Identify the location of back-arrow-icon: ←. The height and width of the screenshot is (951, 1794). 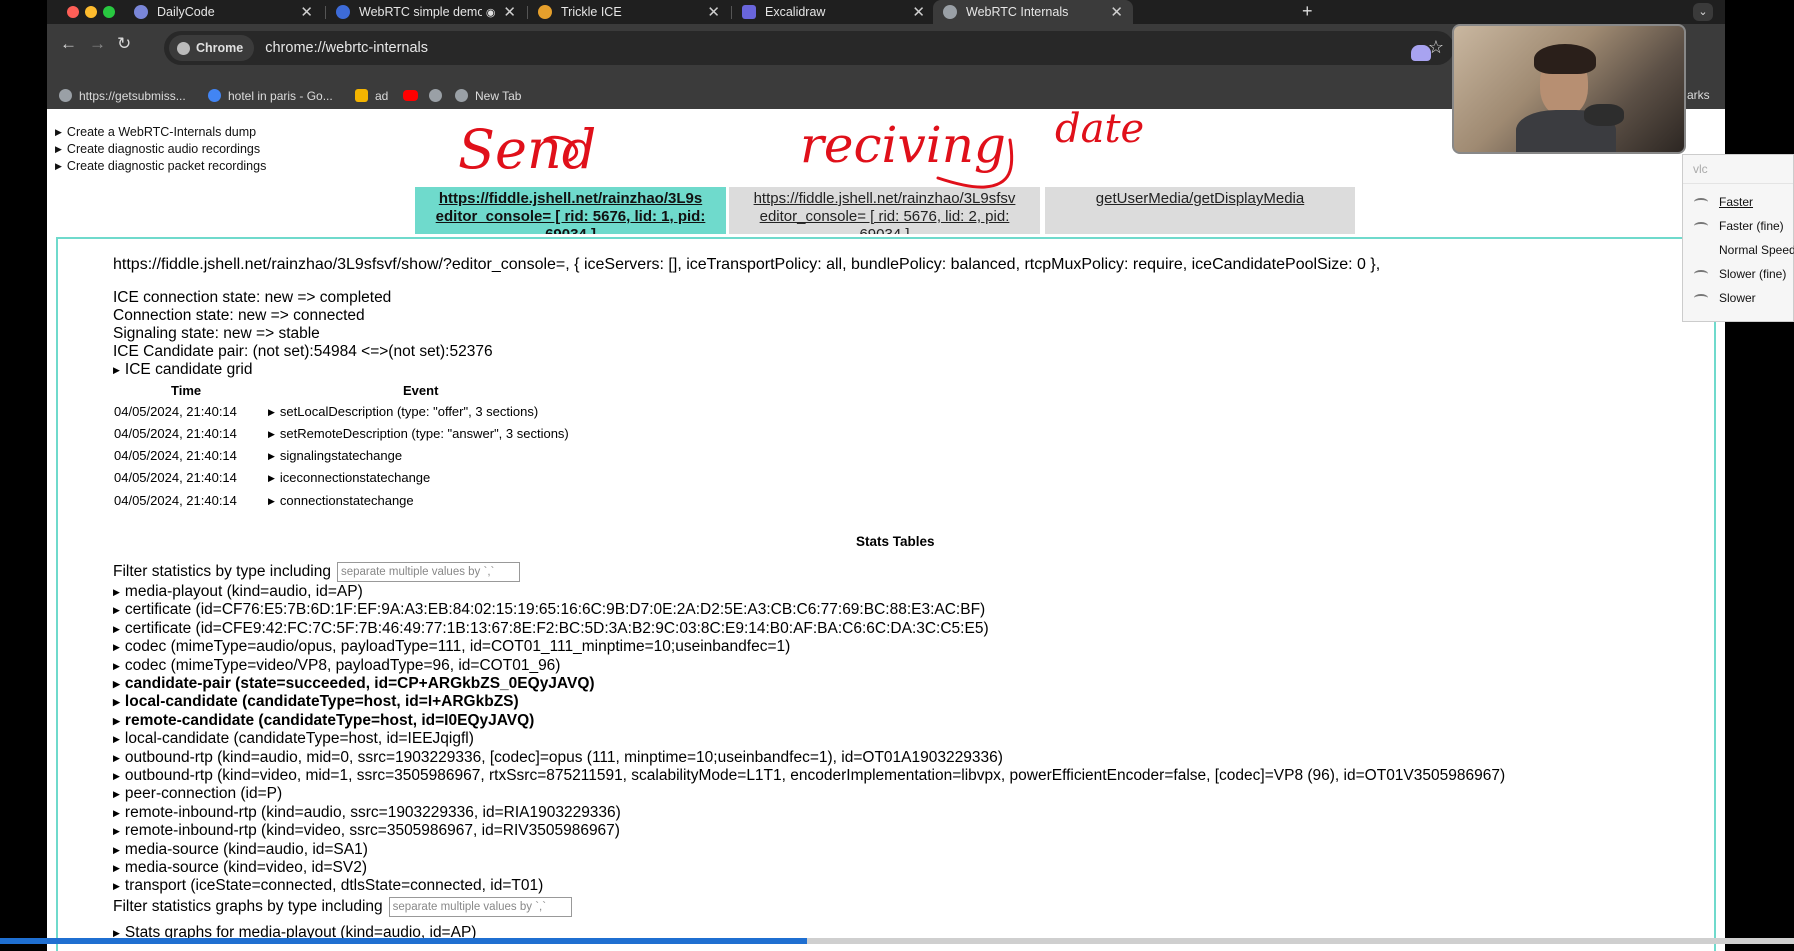
(68, 44).